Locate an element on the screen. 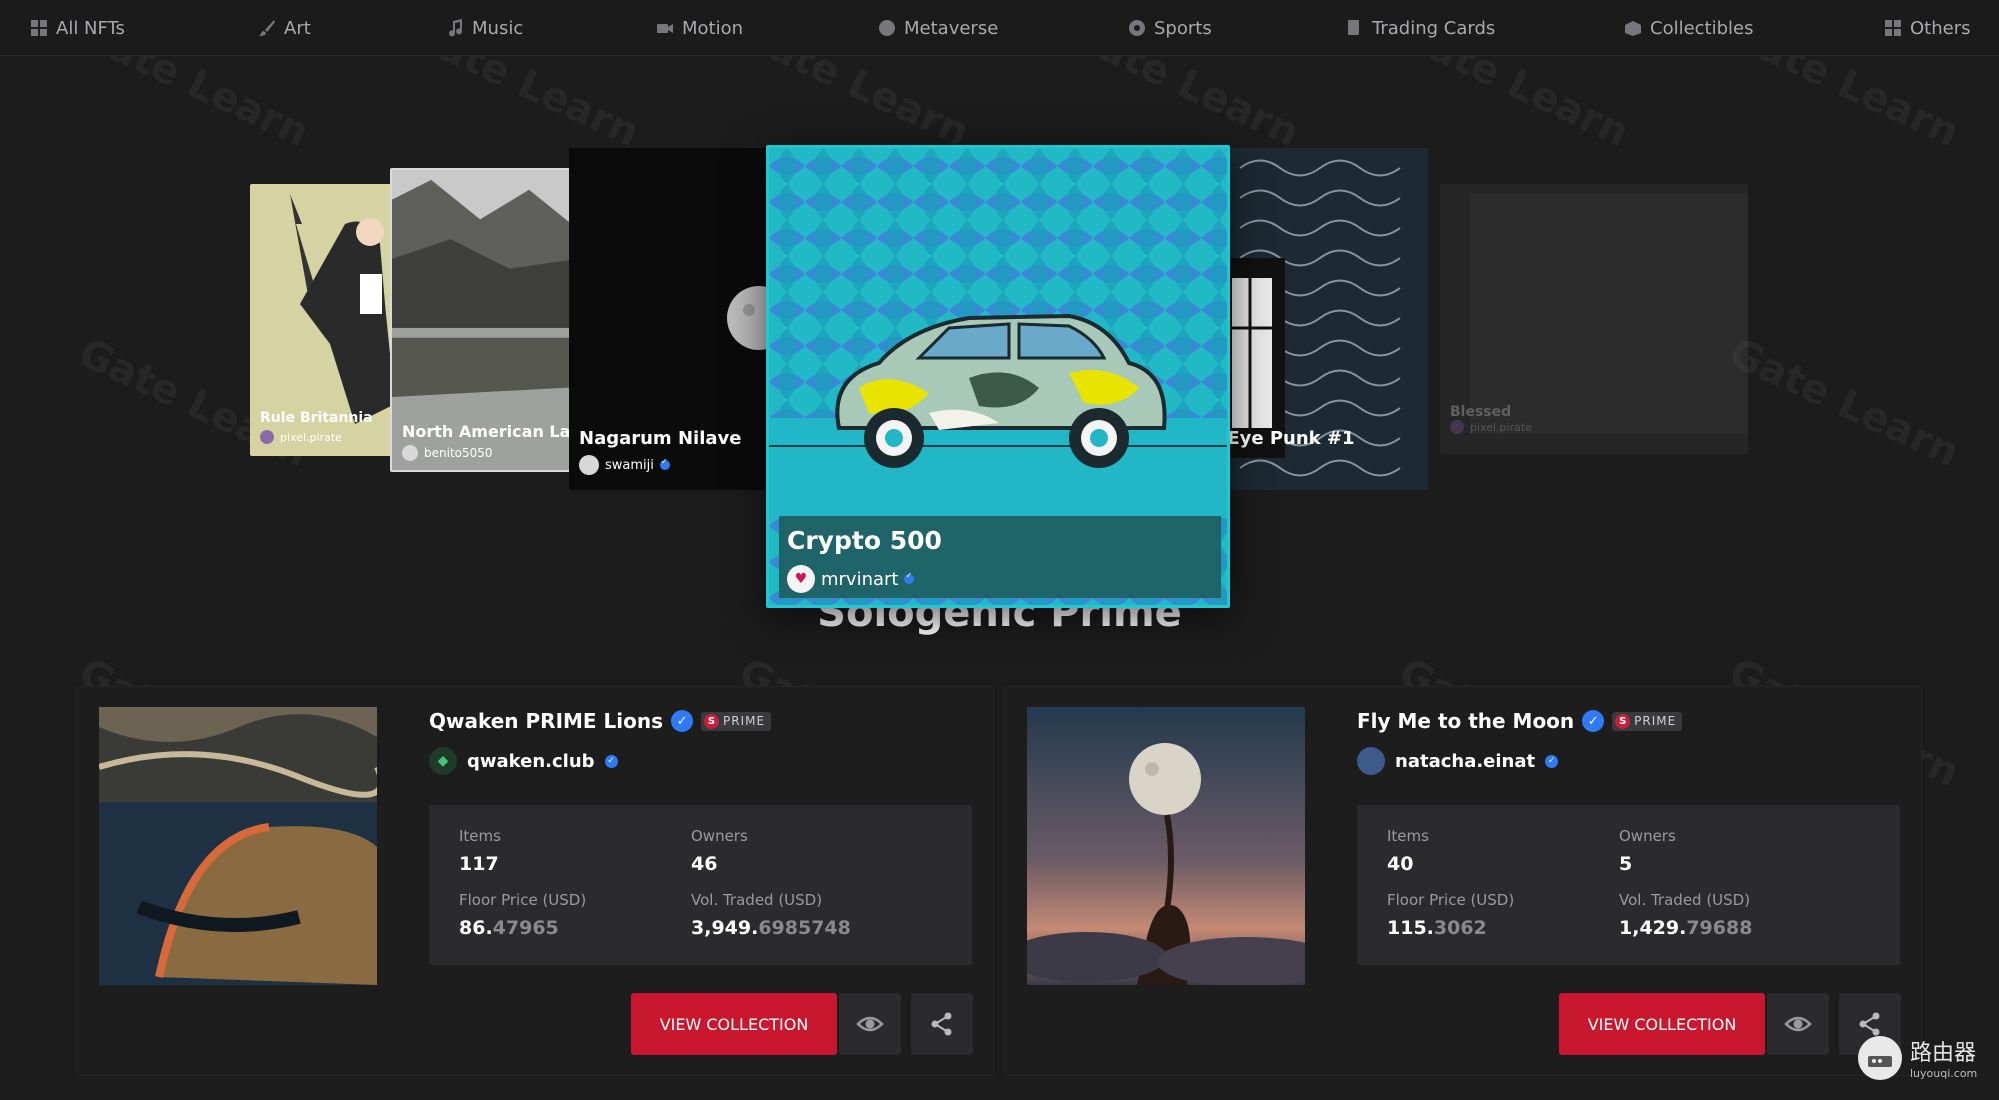  carousel-card-active: Crypto 500 ♥ mrvinart is located at coordinates (998, 376).